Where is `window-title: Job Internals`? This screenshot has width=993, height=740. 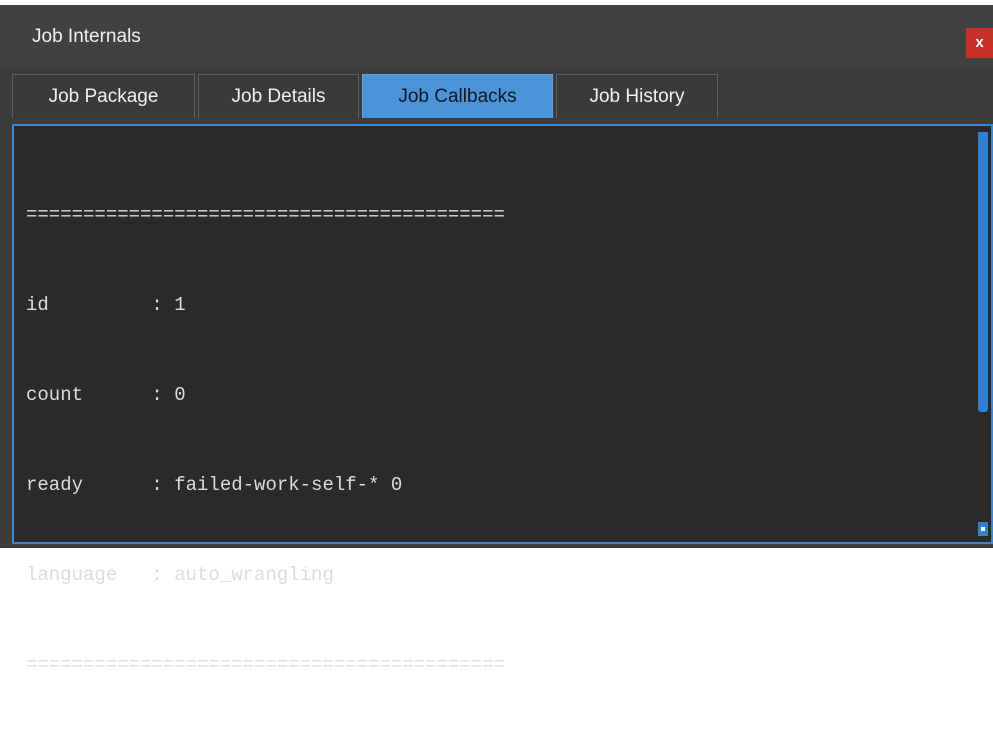
window-title: Job Internals is located at coordinates (86, 36).